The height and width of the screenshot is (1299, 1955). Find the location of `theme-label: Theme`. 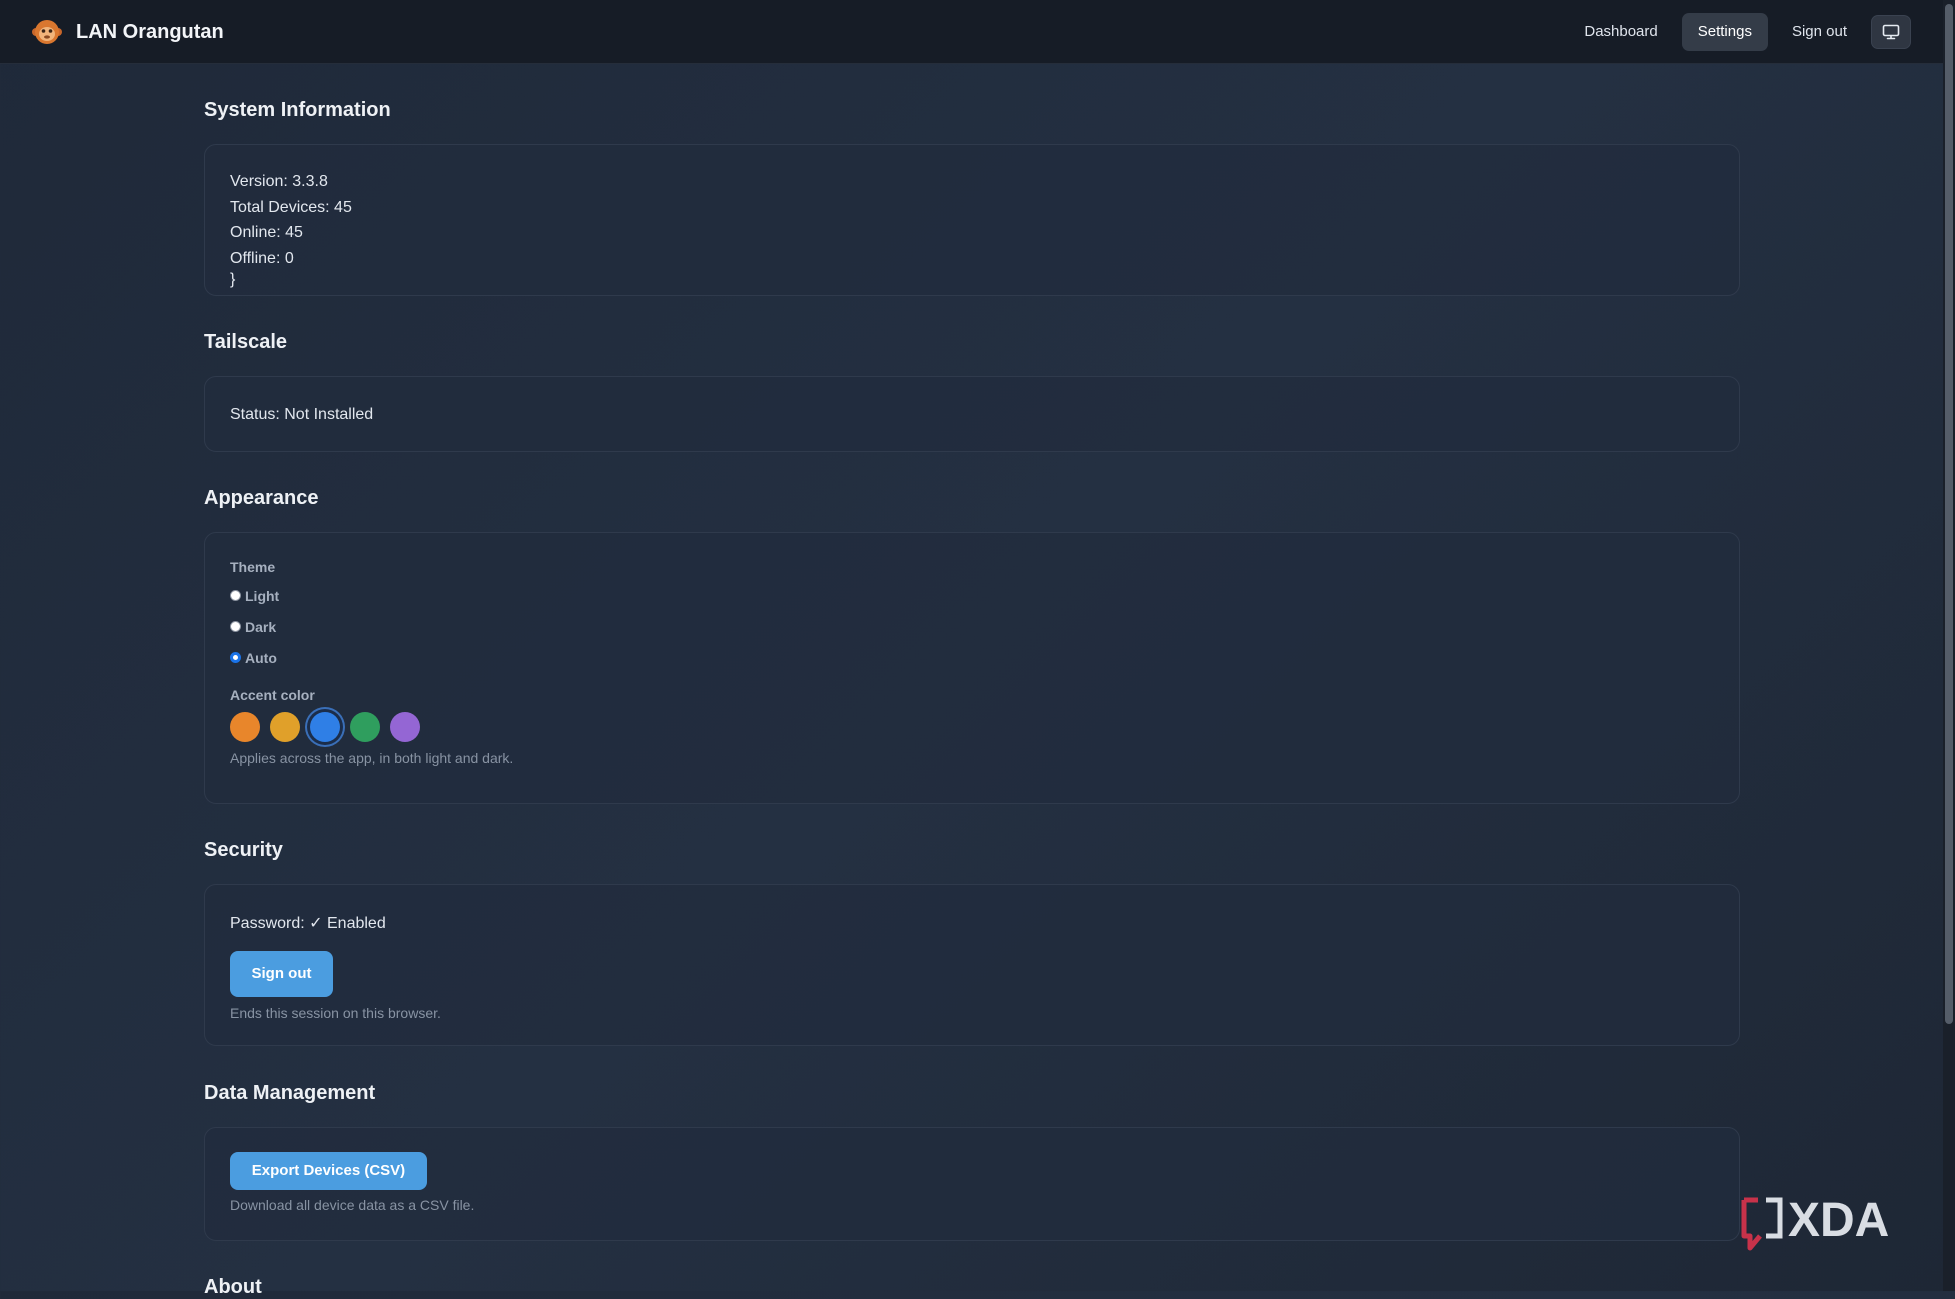

theme-label: Theme is located at coordinates (253, 567).